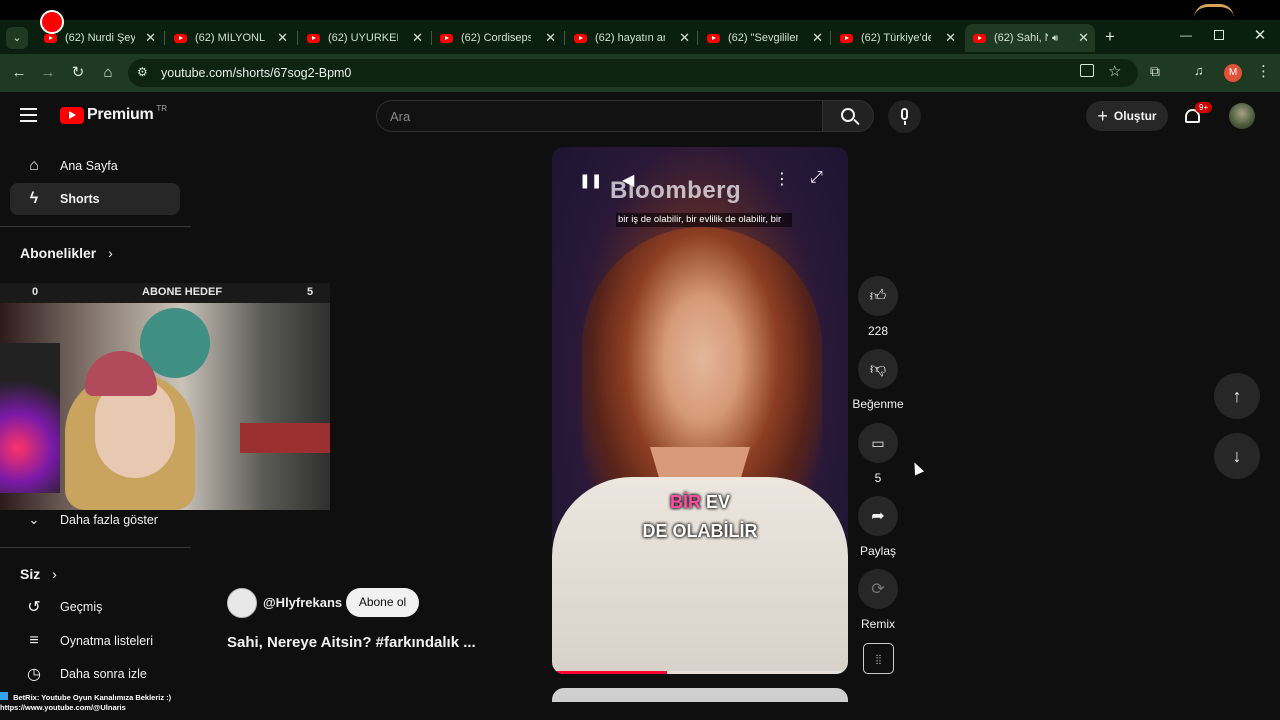 Image resolution: width=1280 pixels, height=720 pixels. What do you see at coordinates (310, 292) in the screenshot?
I see `goal-target: 5` at bounding box center [310, 292].